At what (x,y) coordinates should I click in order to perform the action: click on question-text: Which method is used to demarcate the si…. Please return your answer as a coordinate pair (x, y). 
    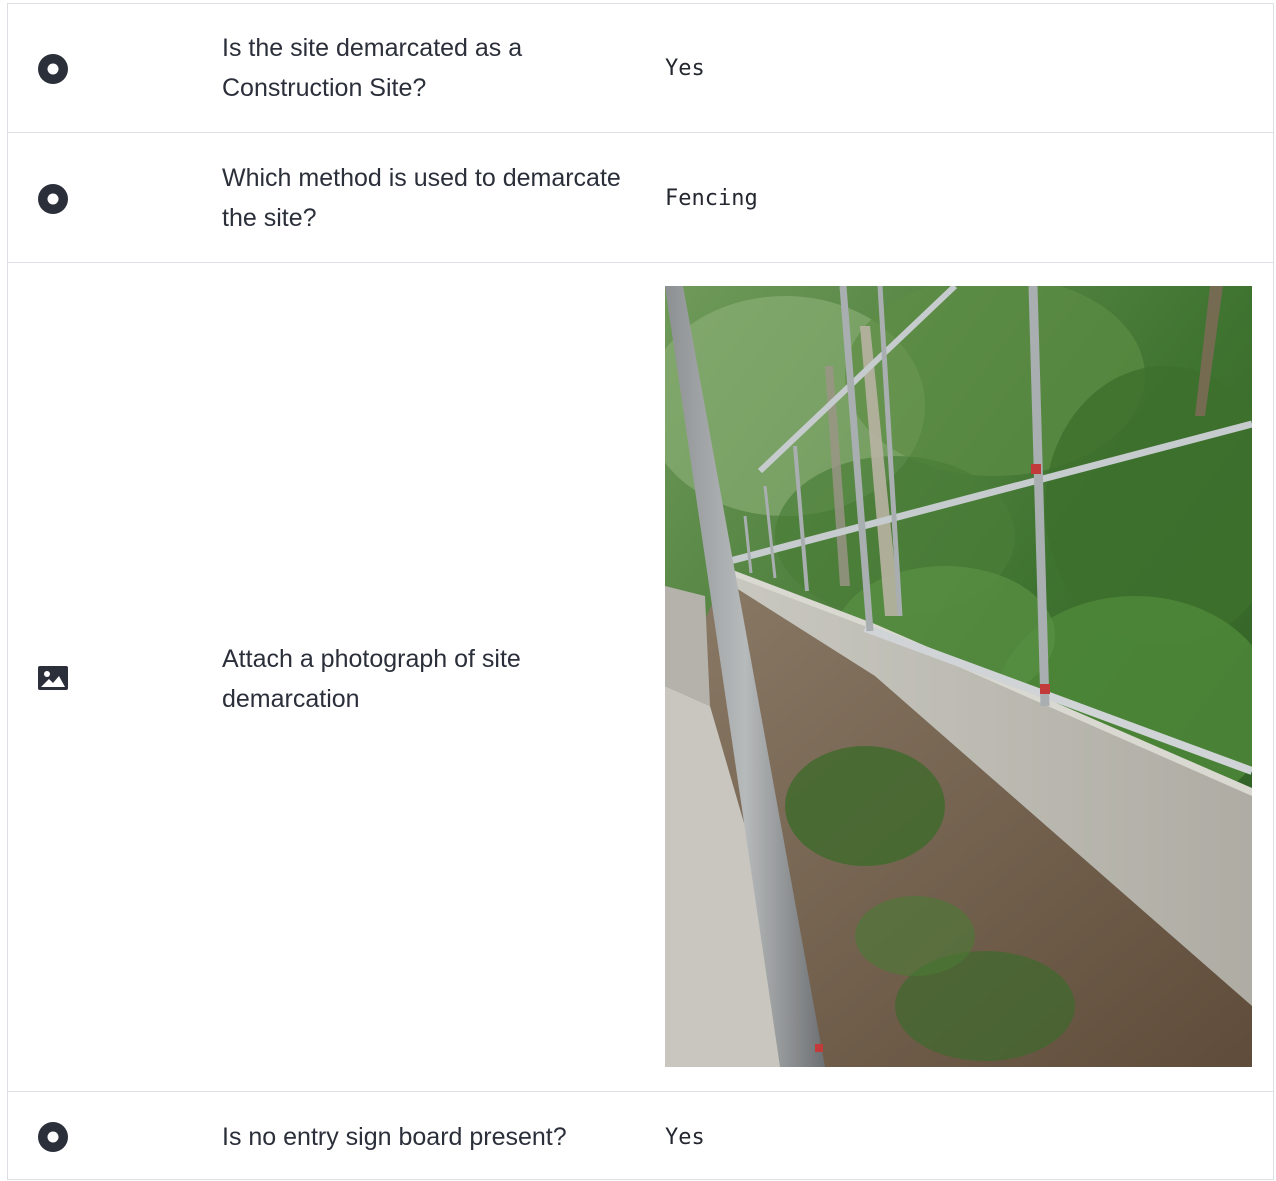
    Looking at the image, I should click on (421, 198).